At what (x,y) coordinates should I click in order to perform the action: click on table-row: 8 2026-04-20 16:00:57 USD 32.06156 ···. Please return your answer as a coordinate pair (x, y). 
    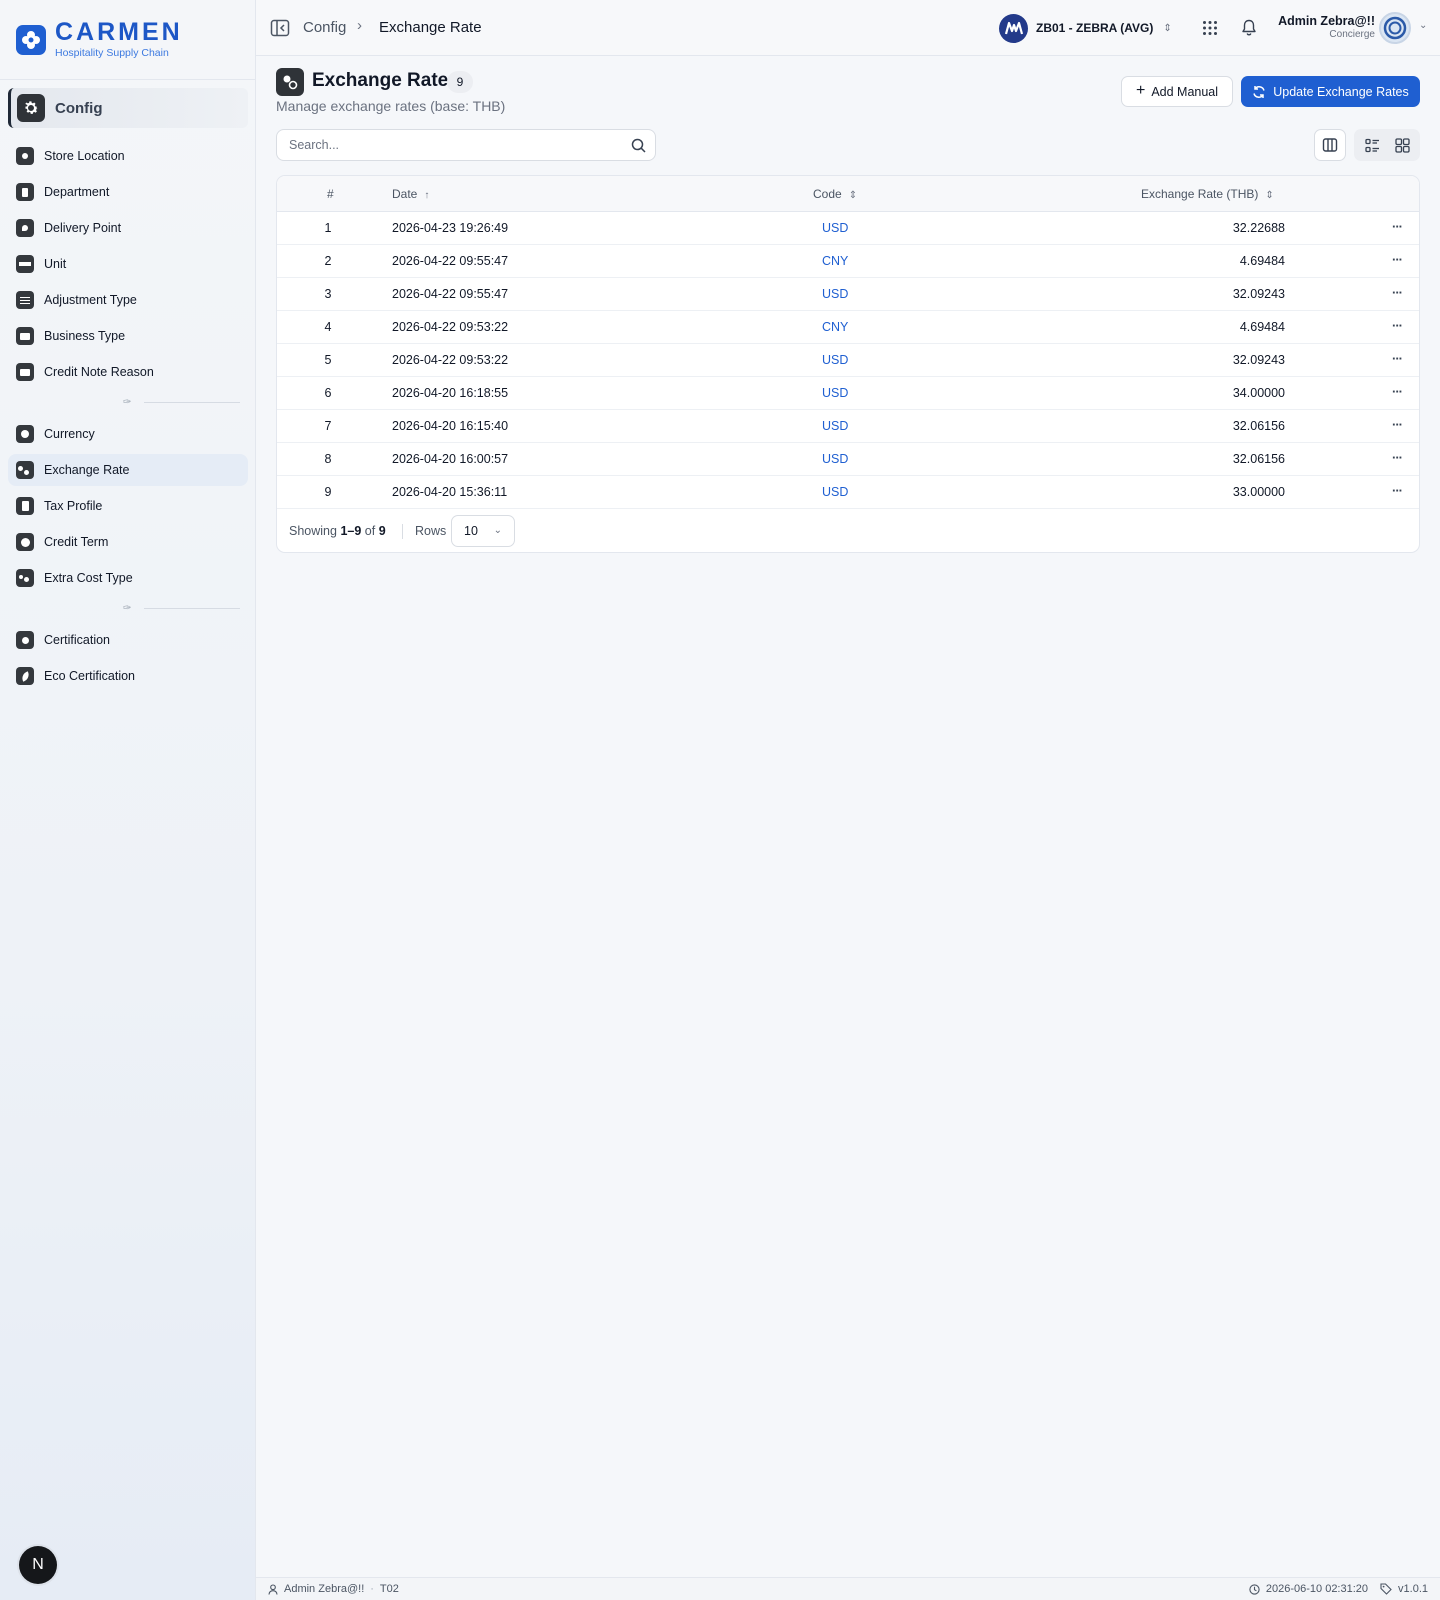
    Looking at the image, I should click on (848, 459).